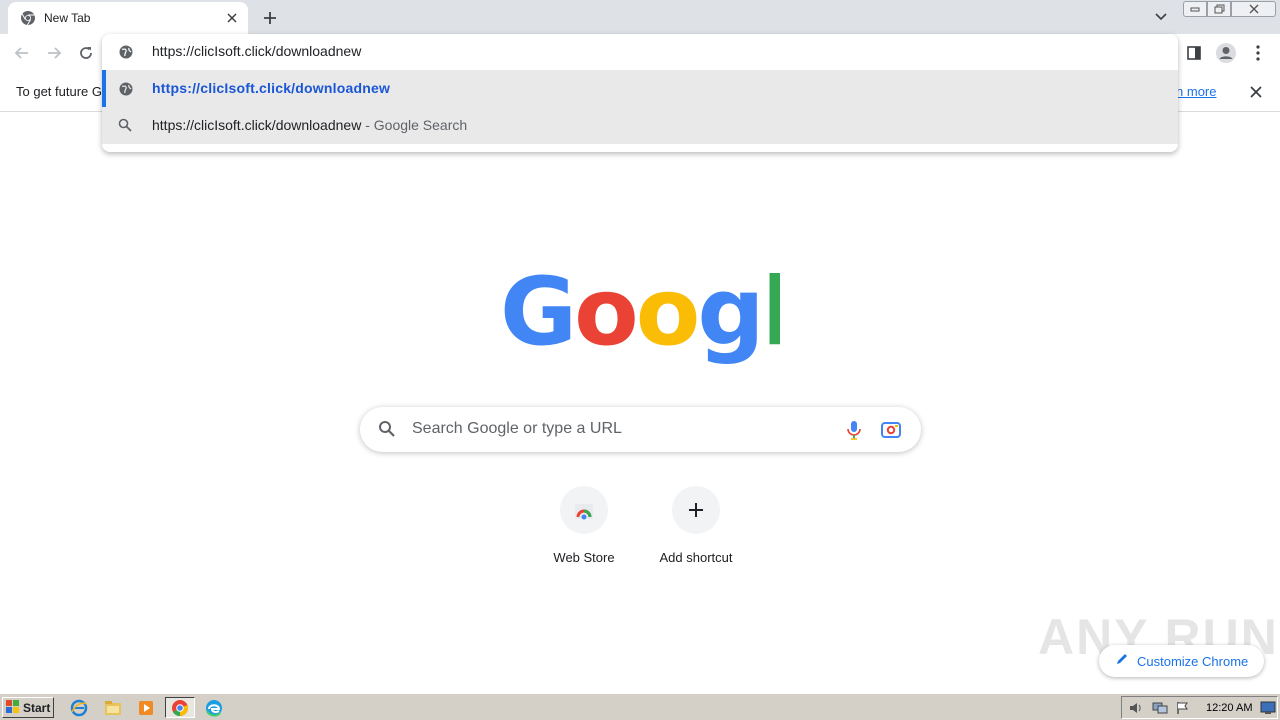 The width and height of the screenshot is (1280, 720). What do you see at coordinates (1219, 9) in the screenshot?
I see `window-restore-button` at bounding box center [1219, 9].